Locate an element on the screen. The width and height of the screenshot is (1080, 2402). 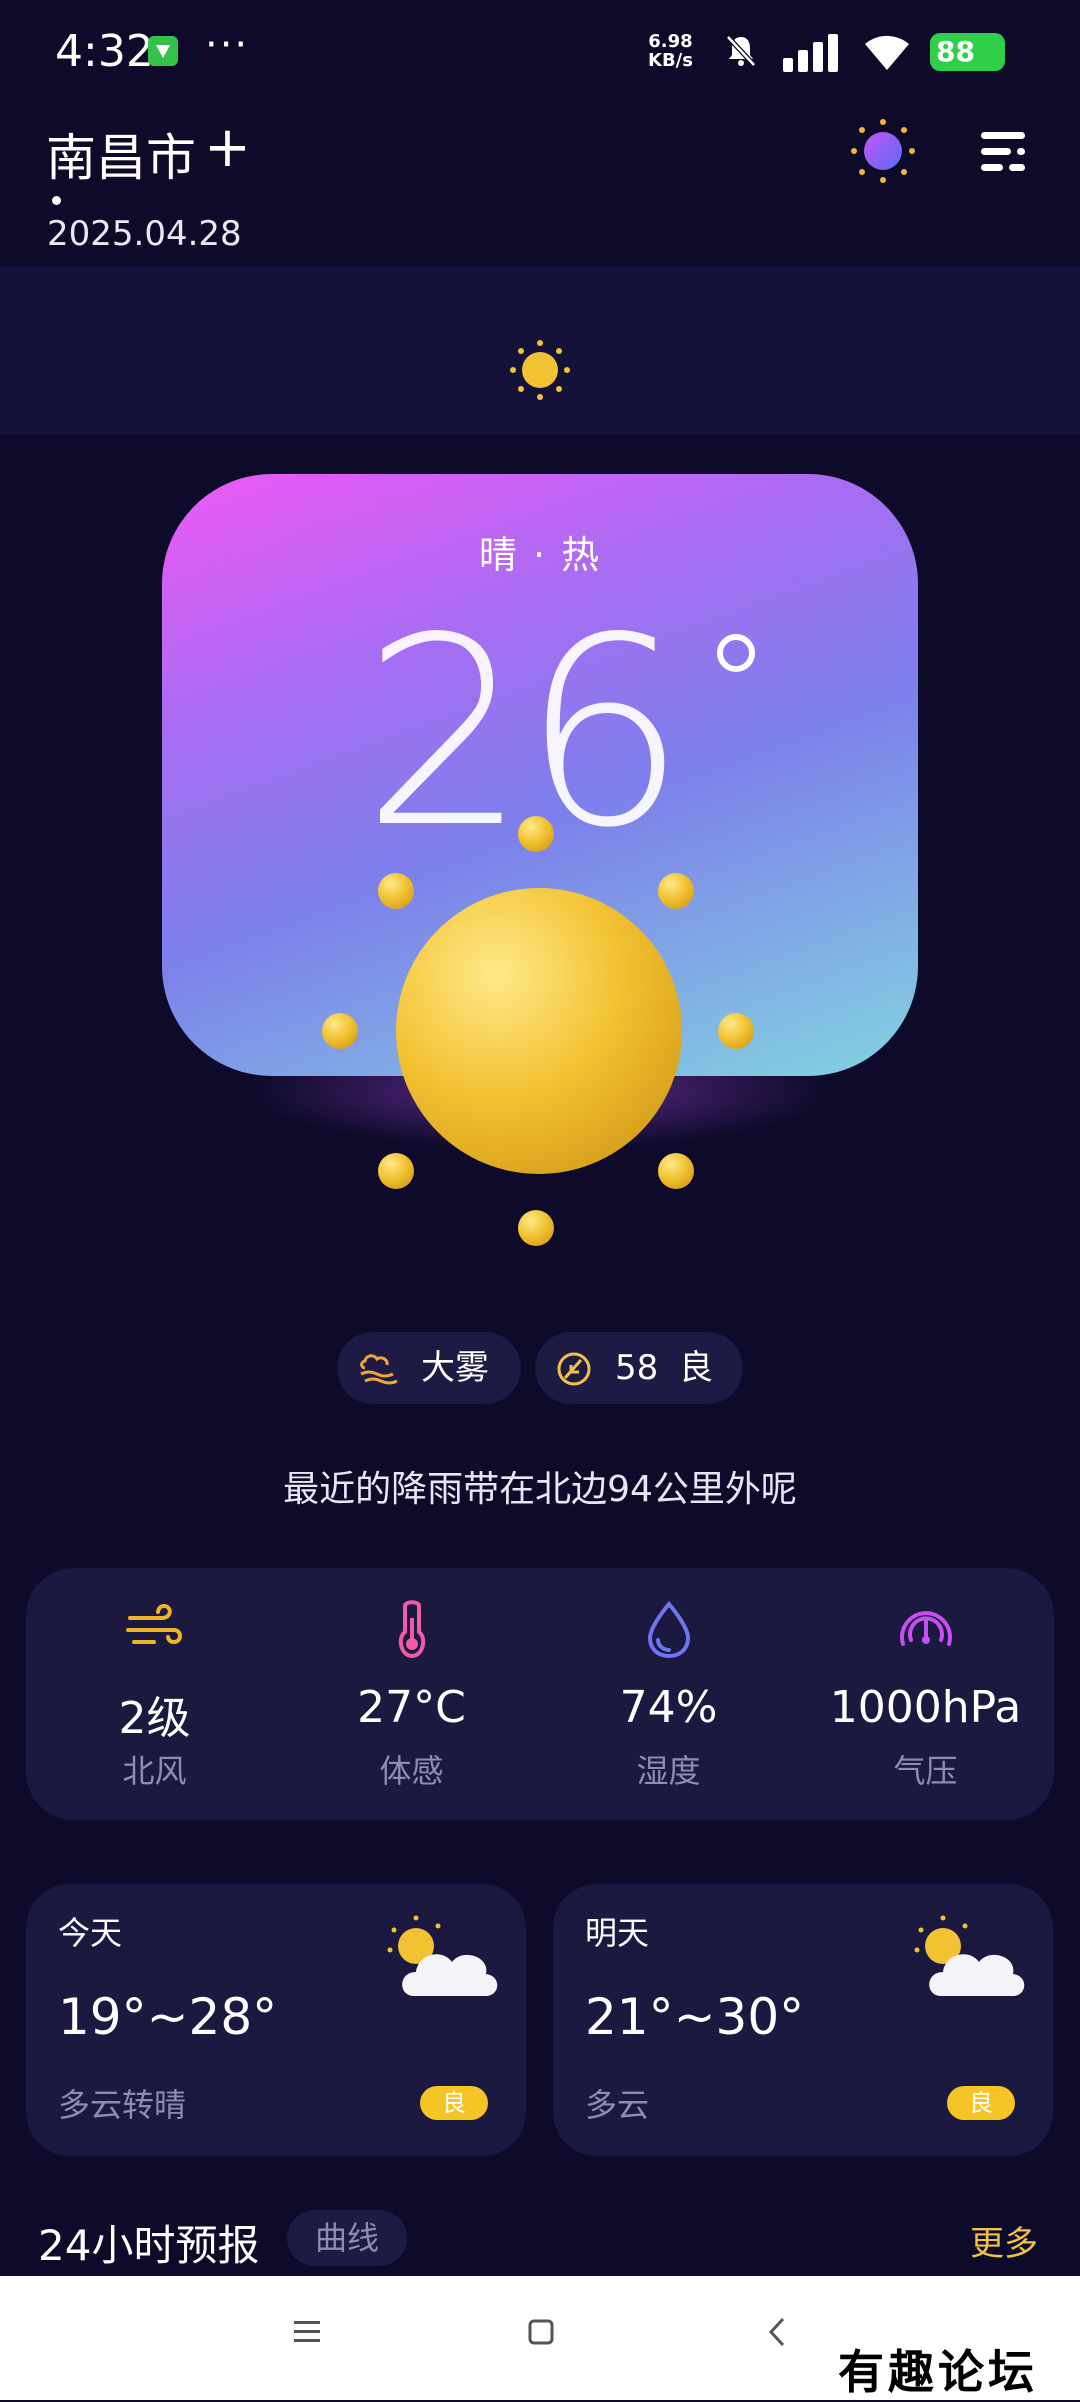
day-condition: 多云 is located at coordinates (617, 2105).